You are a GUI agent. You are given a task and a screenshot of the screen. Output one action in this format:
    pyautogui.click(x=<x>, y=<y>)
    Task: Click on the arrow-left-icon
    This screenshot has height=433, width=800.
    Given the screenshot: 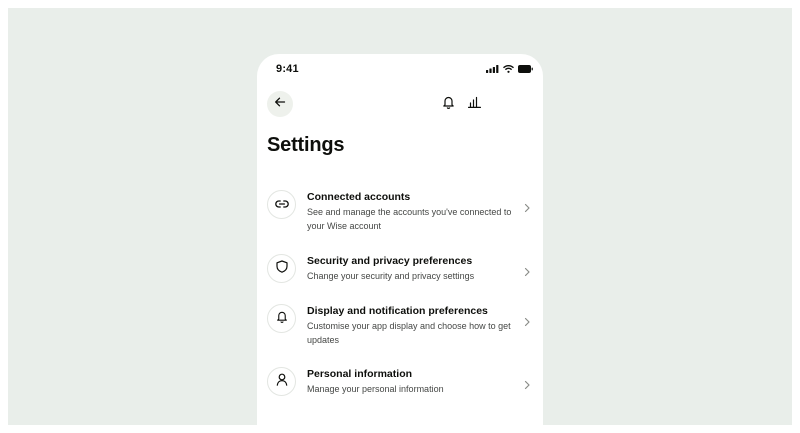 What is the action you would take?
    pyautogui.click(x=280, y=104)
    